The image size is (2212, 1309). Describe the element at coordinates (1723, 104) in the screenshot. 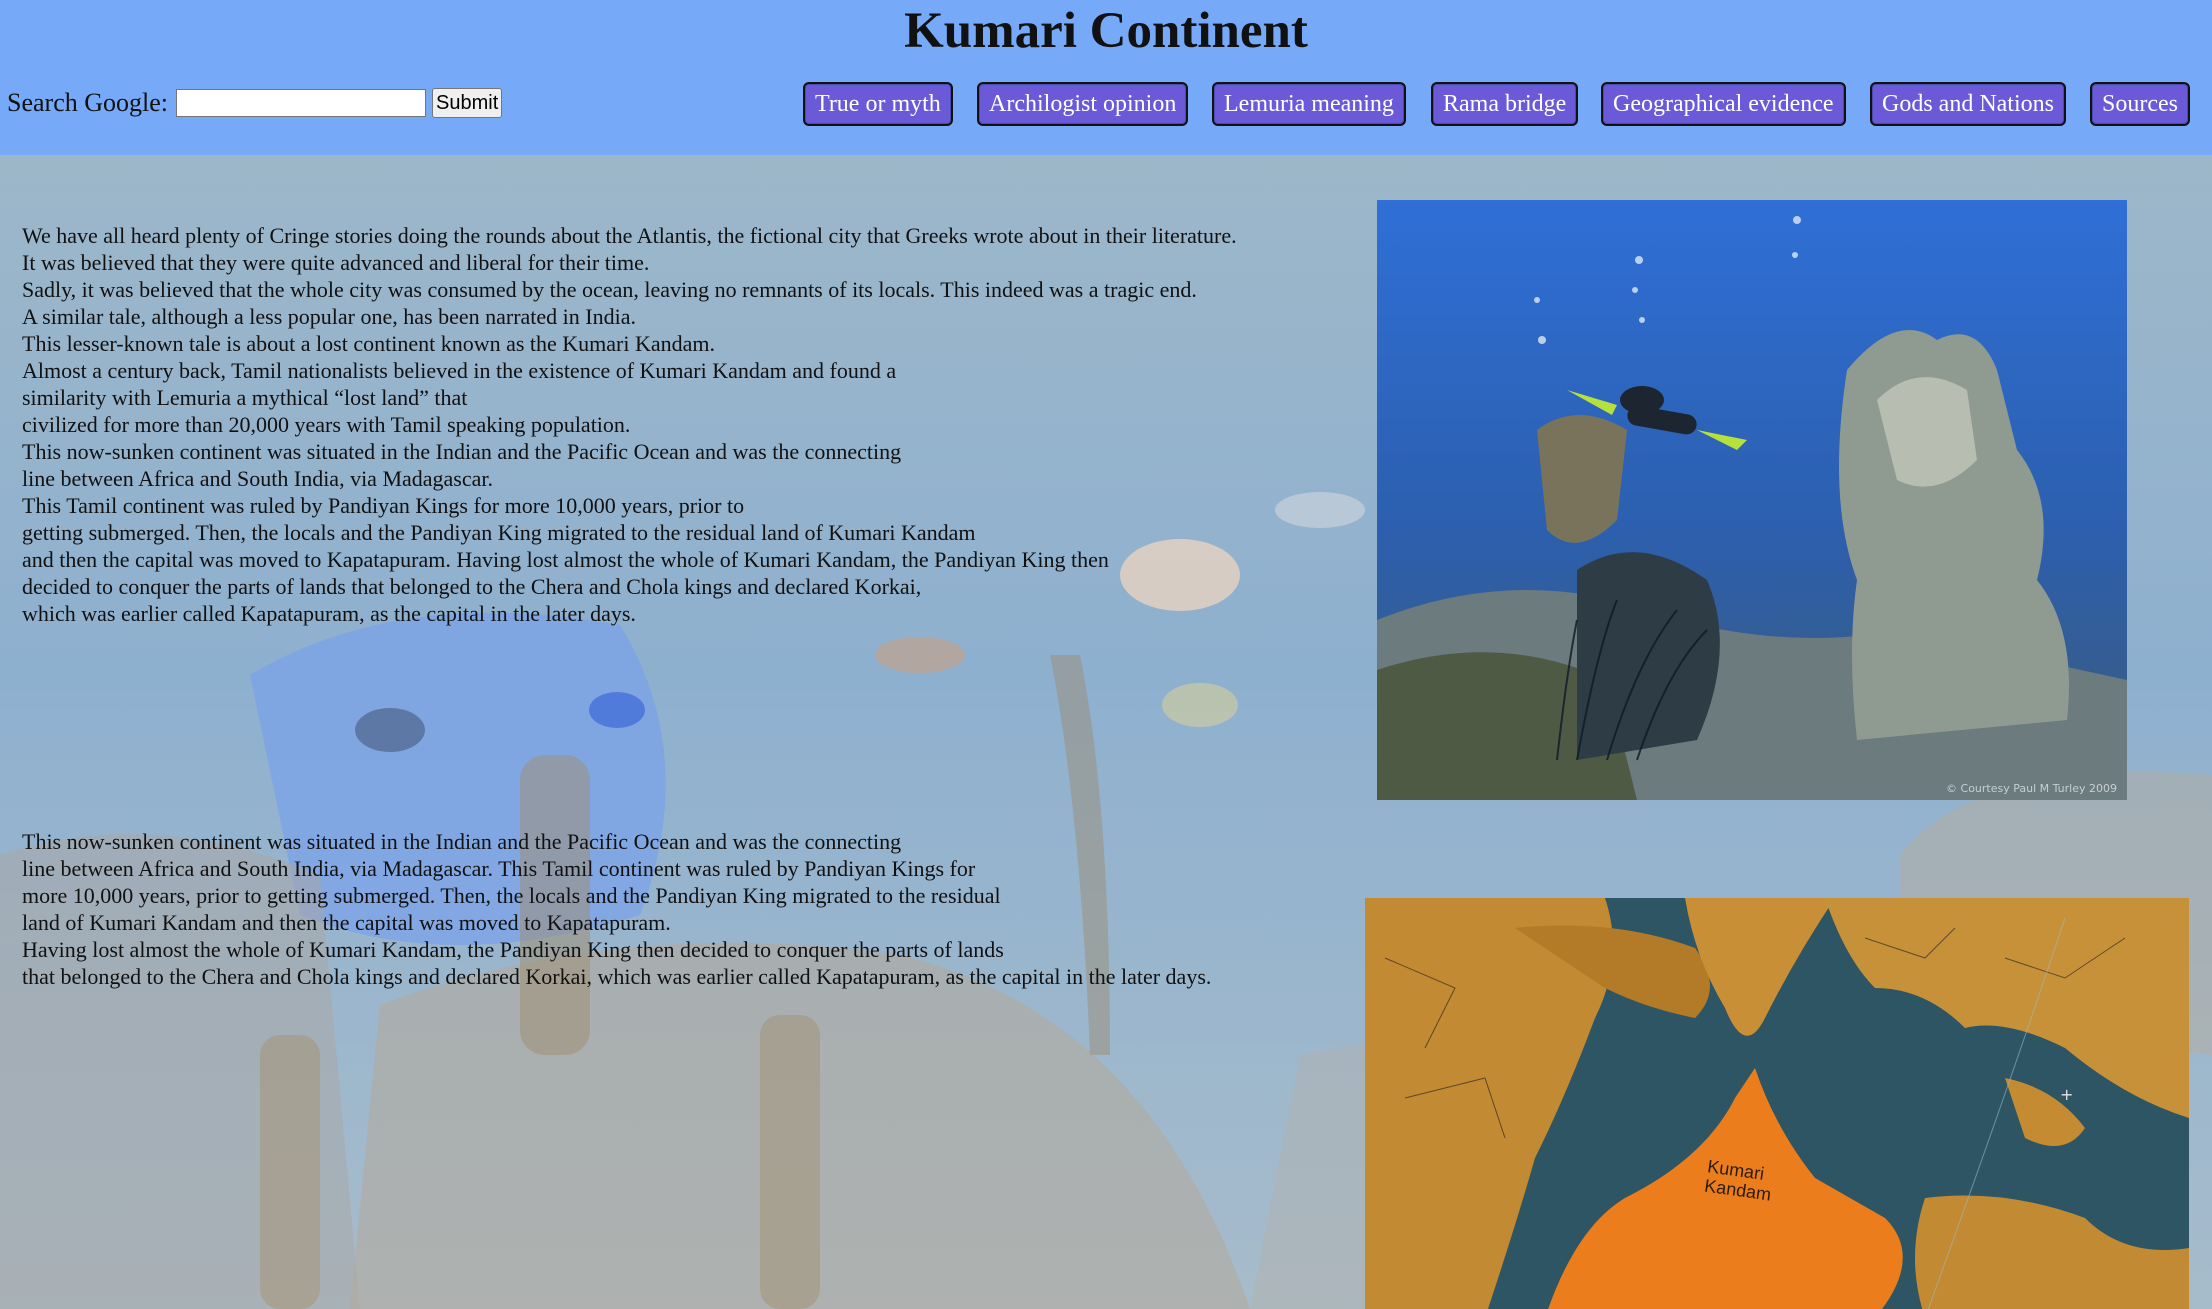

I see `nav-geographical-evidence: Geographical evidence` at that location.